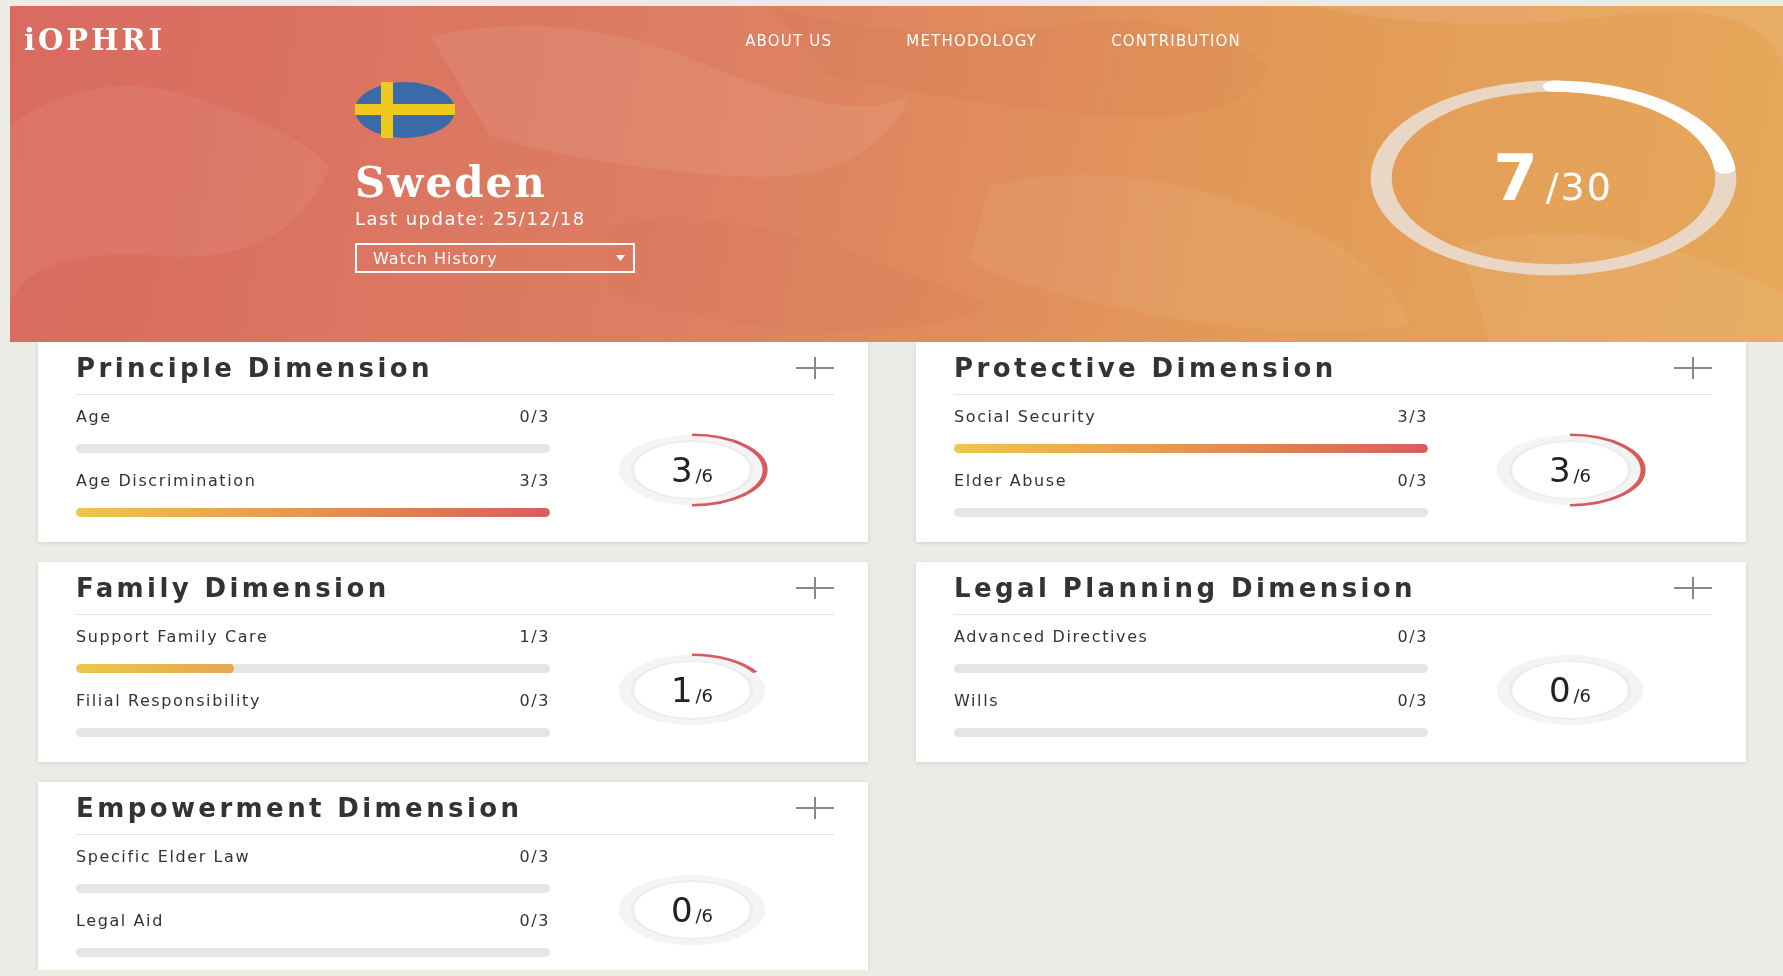 The image size is (1783, 976). I want to click on indicator-label: Age Discrimination, so click(166, 480).